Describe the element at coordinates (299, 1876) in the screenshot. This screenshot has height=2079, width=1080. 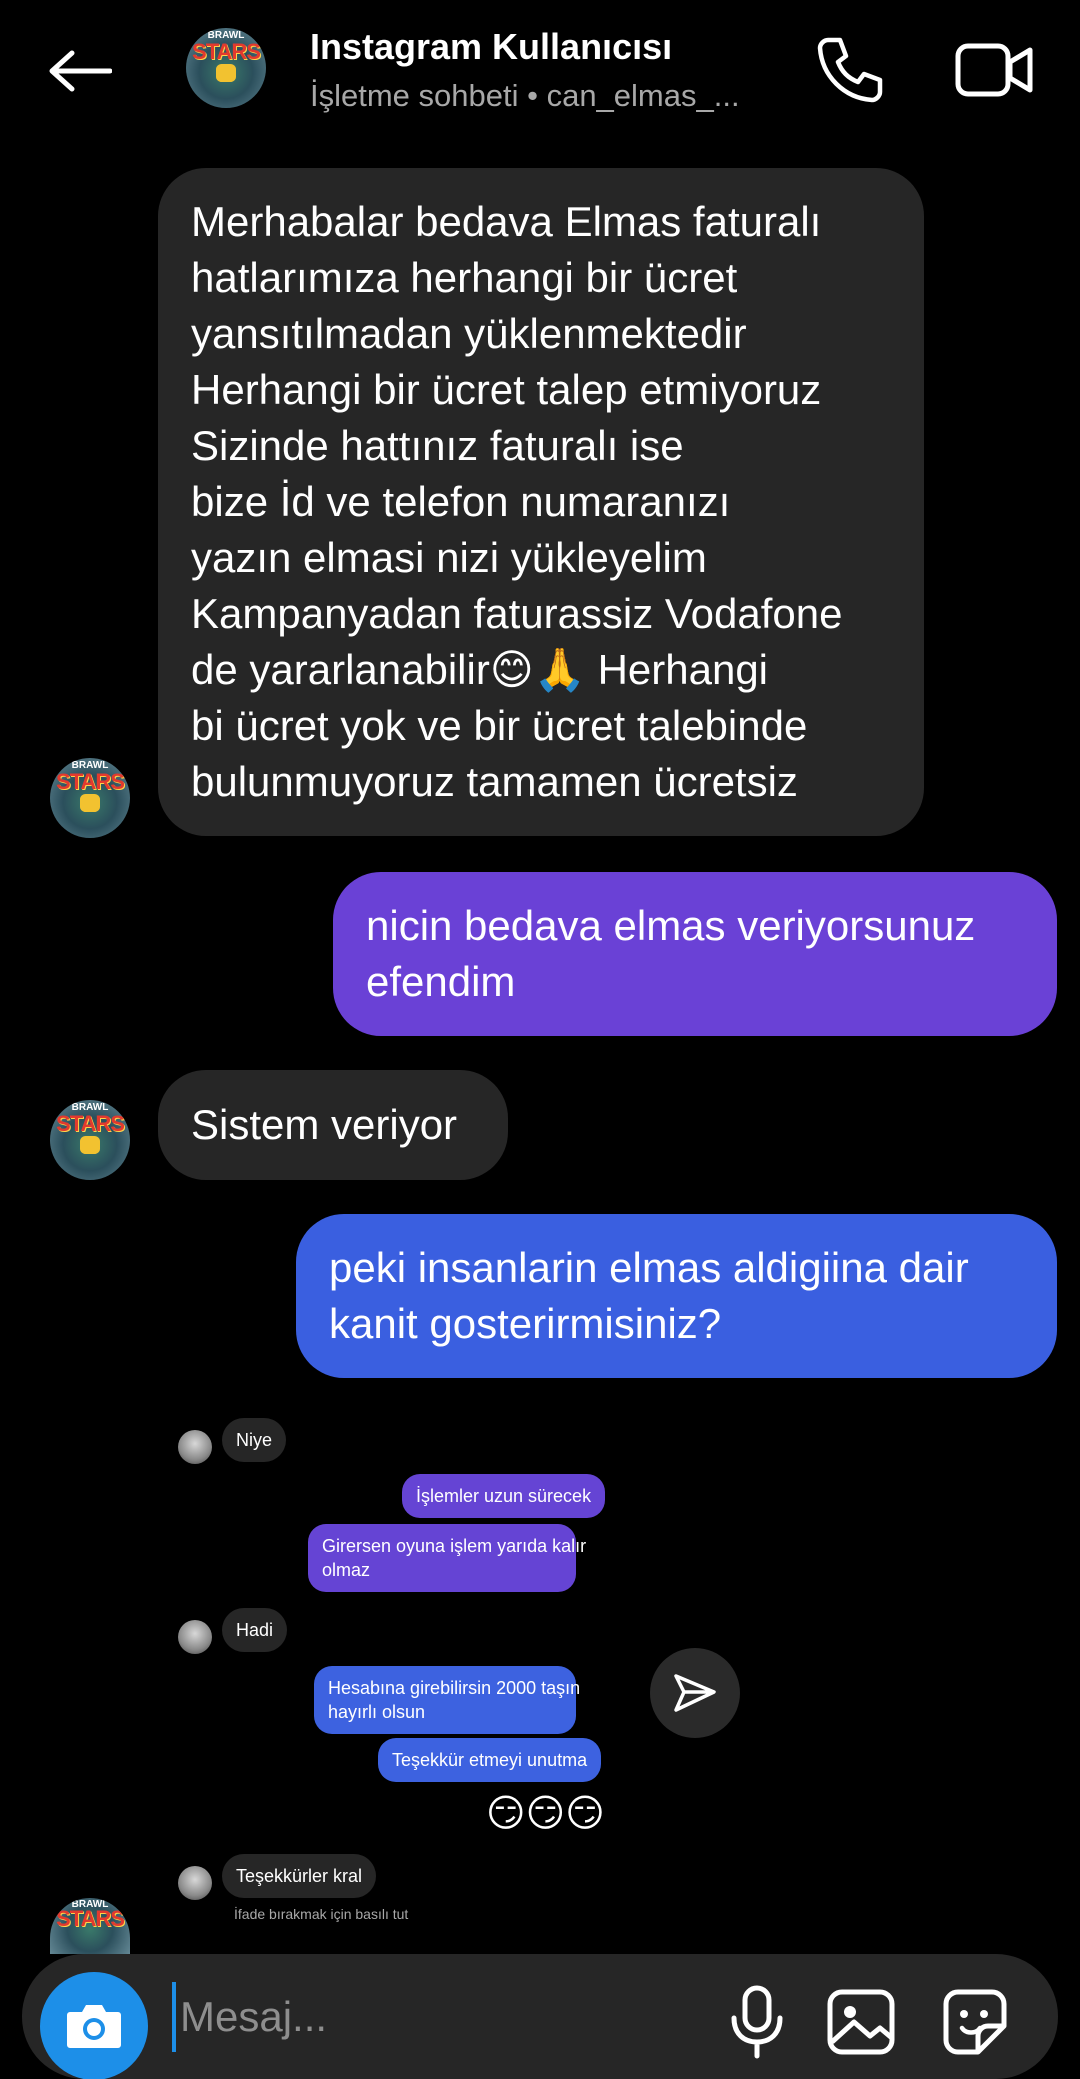
I see `embedded-message-incoming: Teşekkürler kral` at that location.